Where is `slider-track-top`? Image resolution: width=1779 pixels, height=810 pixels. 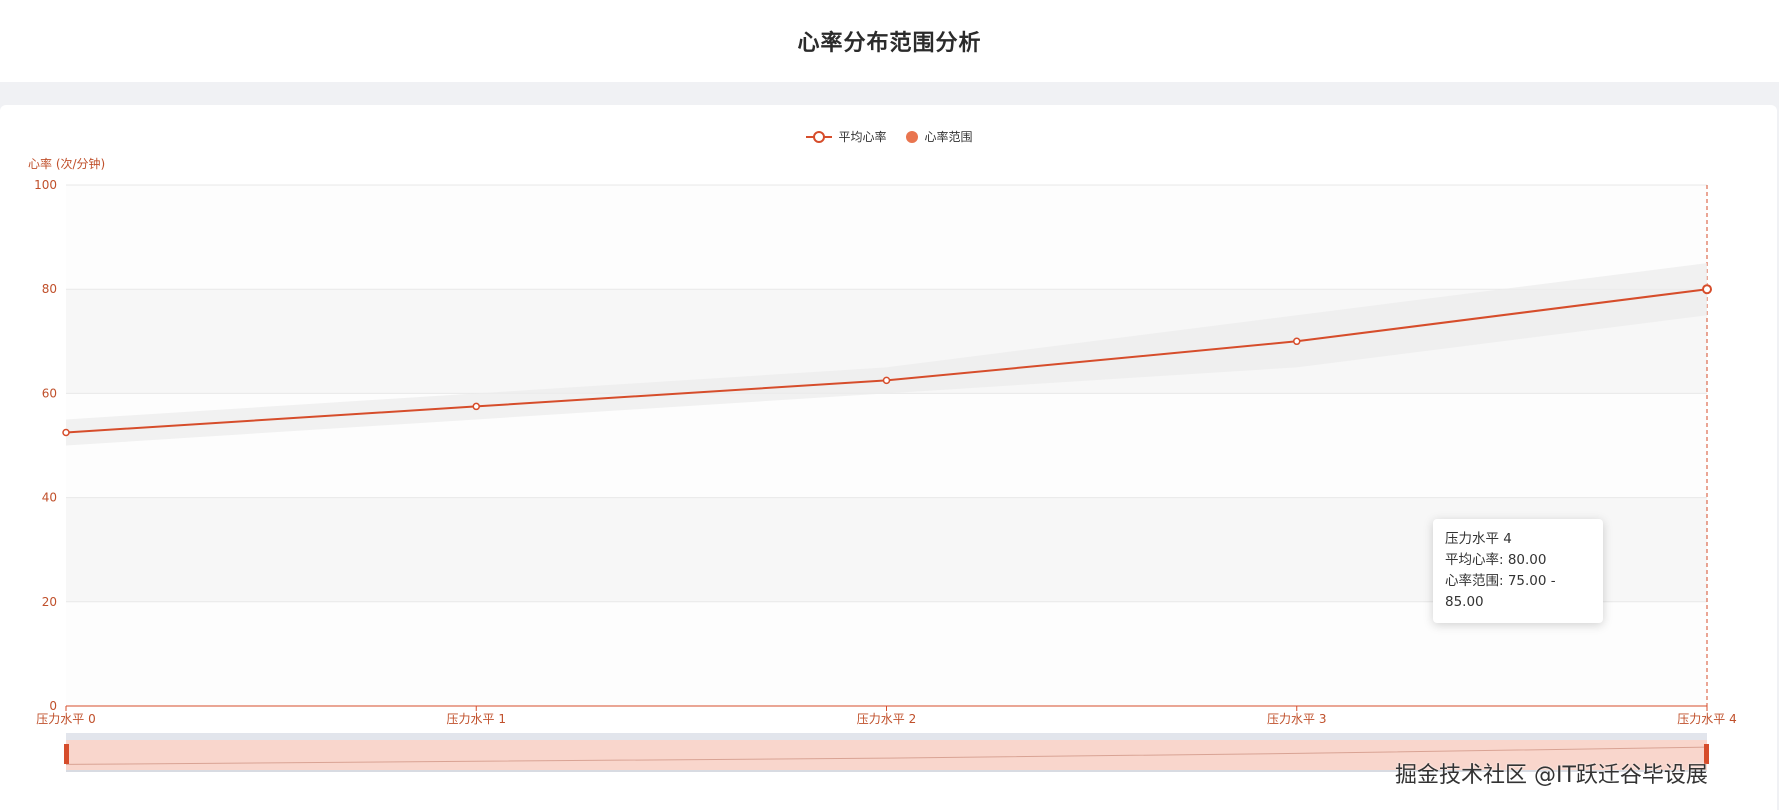
slider-track-top is located at coordinates (886, 736).